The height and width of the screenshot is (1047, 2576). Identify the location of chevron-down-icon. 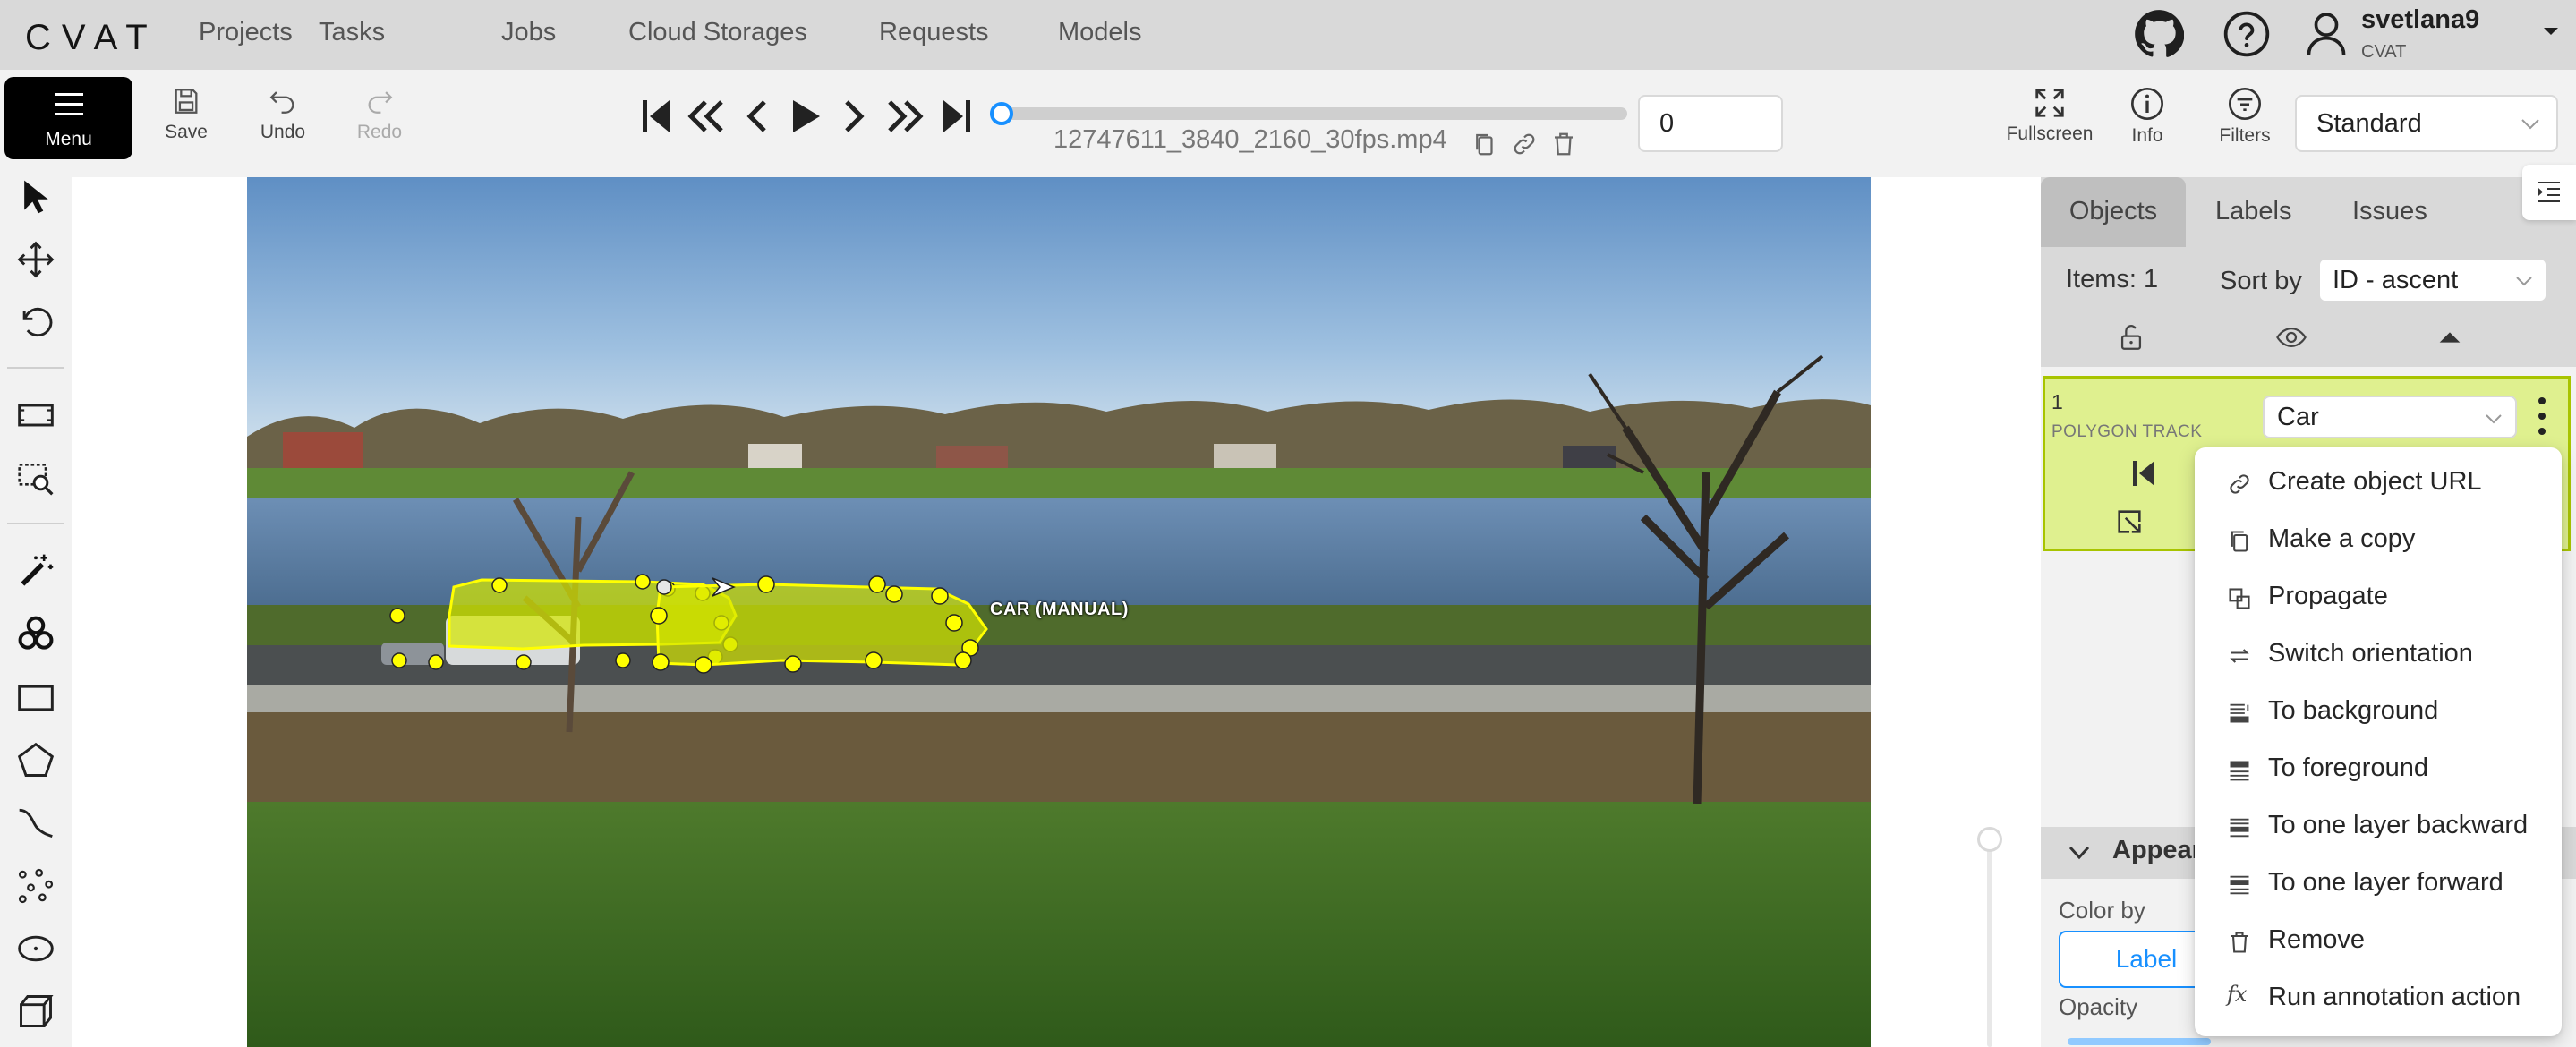
(2530, 124).